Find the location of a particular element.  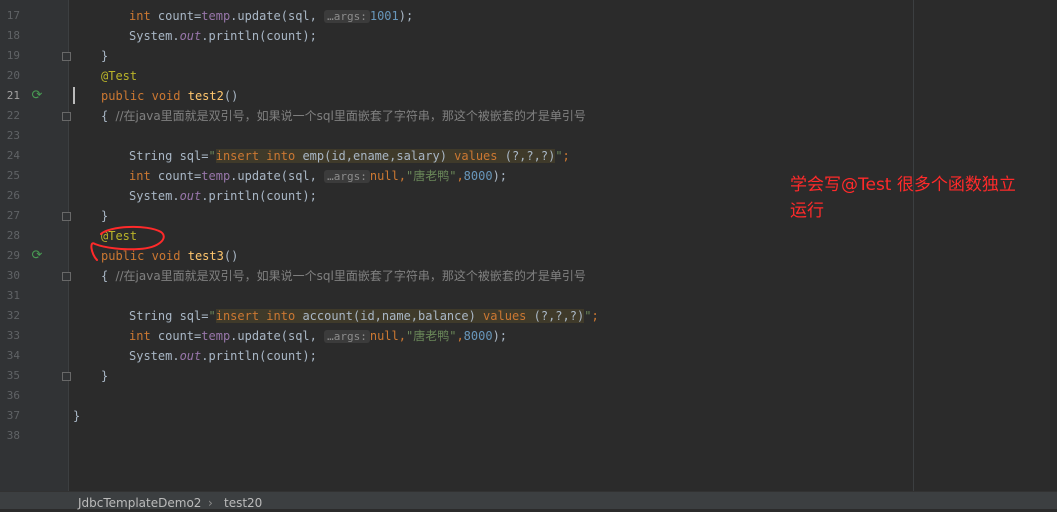

line-number: 35 is located at coordinates (13, 375).